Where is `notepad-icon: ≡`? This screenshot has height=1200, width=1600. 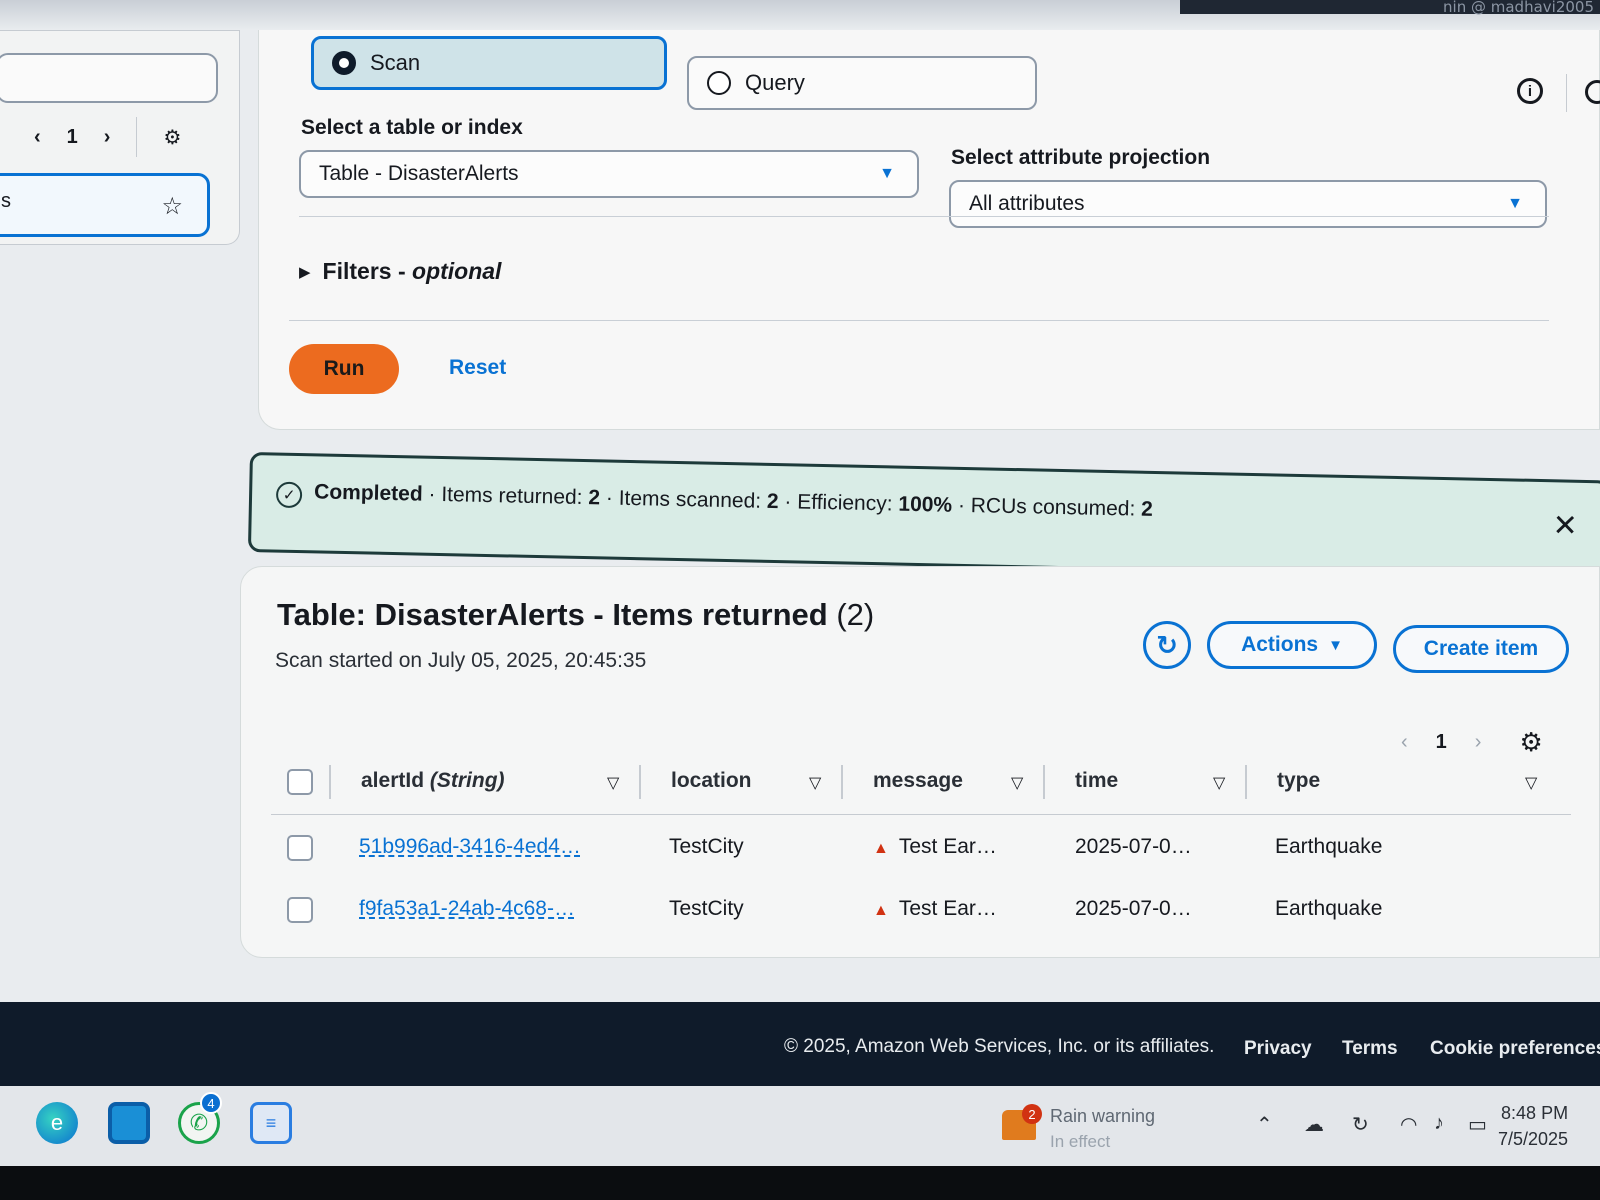
notepad-icon: ≡ is located at coordinates (271, 1123).